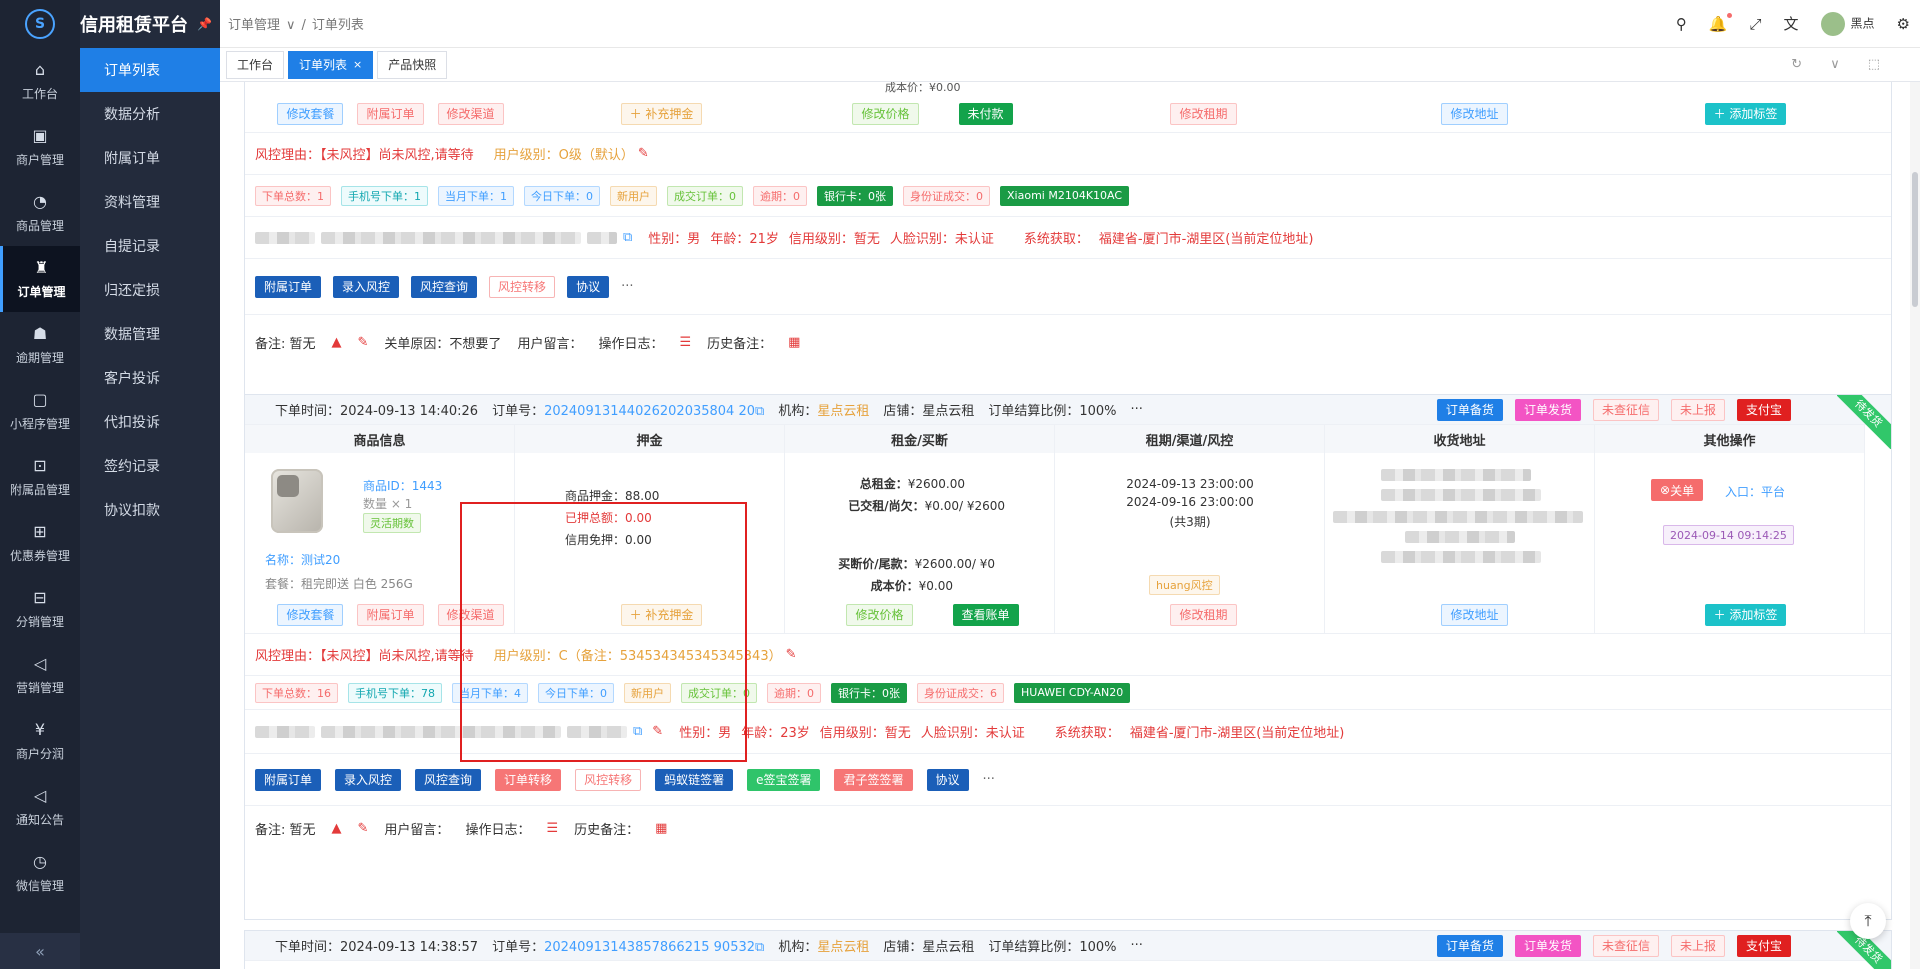 This screenshot has width=1920, height=969. I want to click on tab-product-snapshot: 产品快照, so click(412, 64).